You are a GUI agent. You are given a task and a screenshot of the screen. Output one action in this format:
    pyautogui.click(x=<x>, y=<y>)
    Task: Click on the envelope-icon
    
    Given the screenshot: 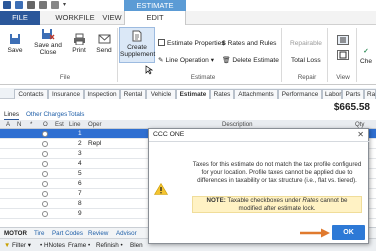 What is the action you would take?
    pyautogui.click(x=104, y=39)
    